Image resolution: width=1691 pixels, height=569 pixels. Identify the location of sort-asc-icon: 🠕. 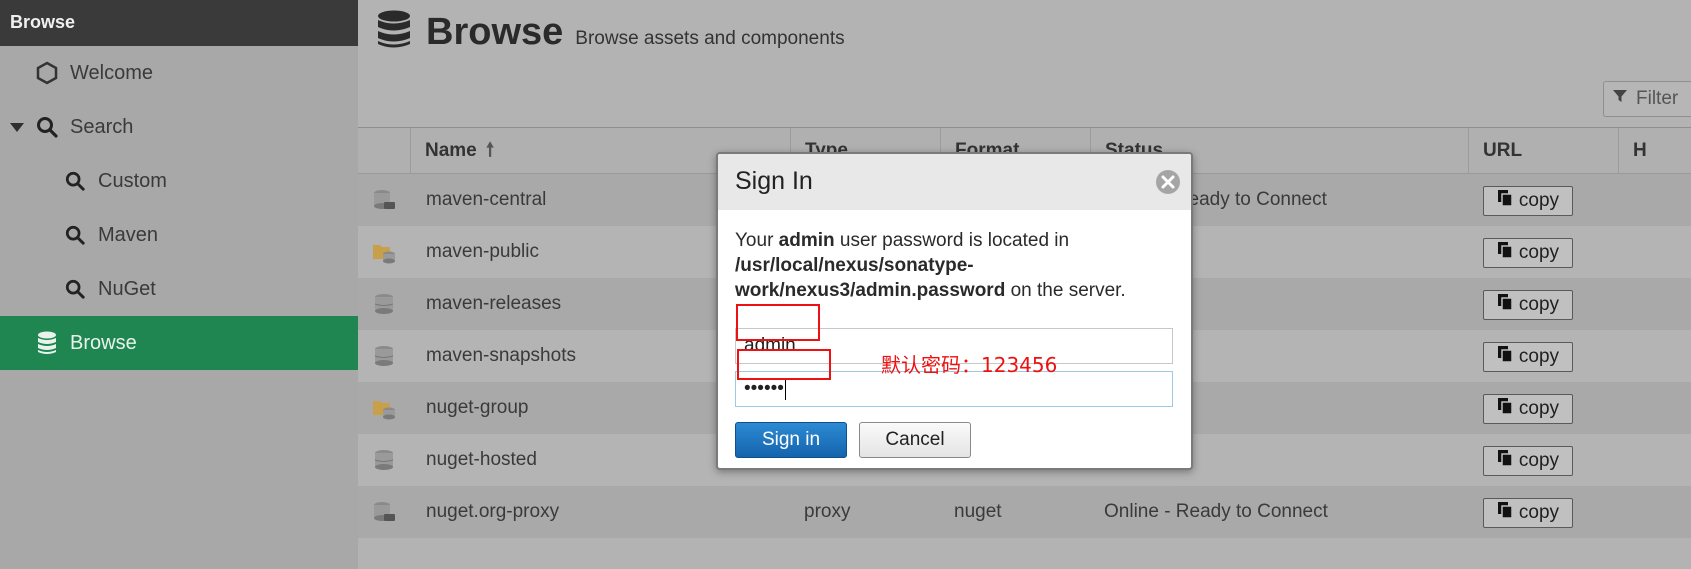
(490, 150).